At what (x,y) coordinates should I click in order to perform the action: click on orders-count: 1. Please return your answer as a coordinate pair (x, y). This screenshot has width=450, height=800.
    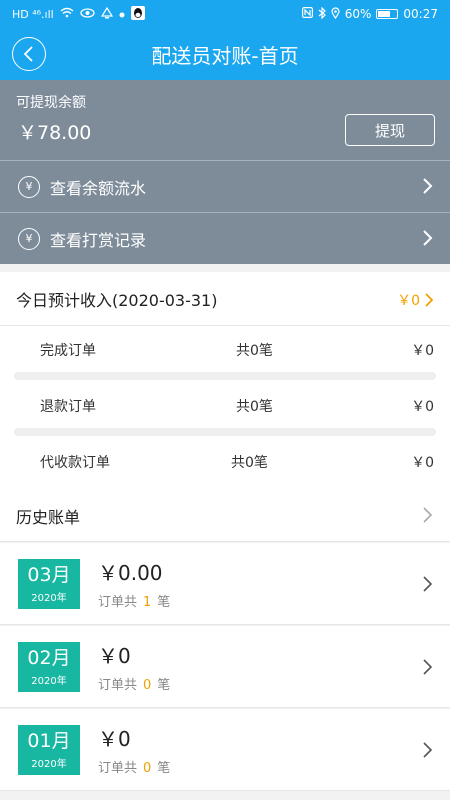
    Looking at the image, I should click on (147, 602).